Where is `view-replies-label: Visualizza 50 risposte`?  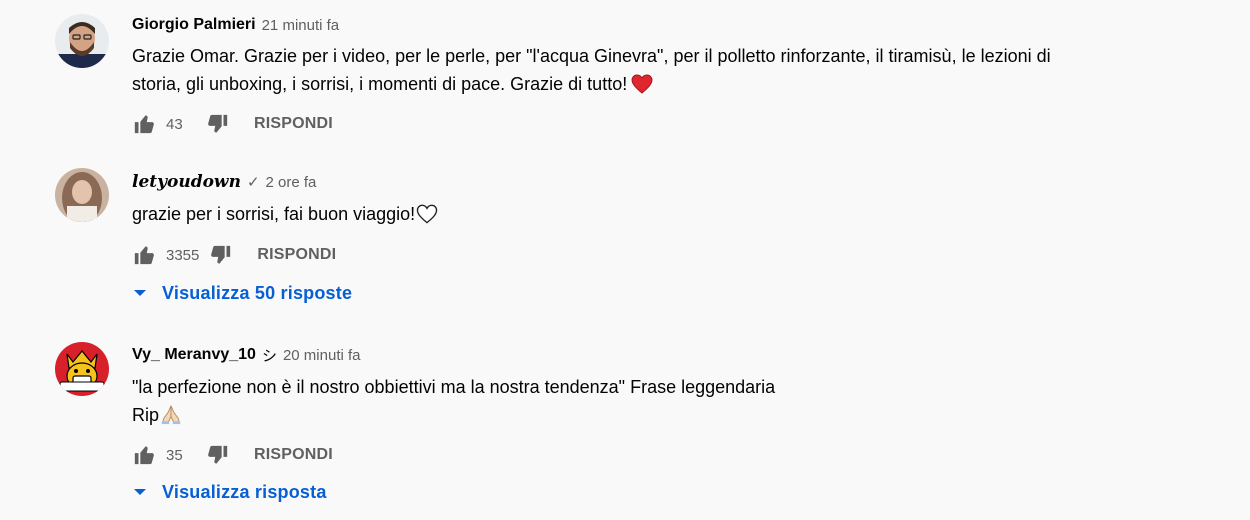 view-replies-label: Visualizza 50 risposte is located at coordinates (257, 292).